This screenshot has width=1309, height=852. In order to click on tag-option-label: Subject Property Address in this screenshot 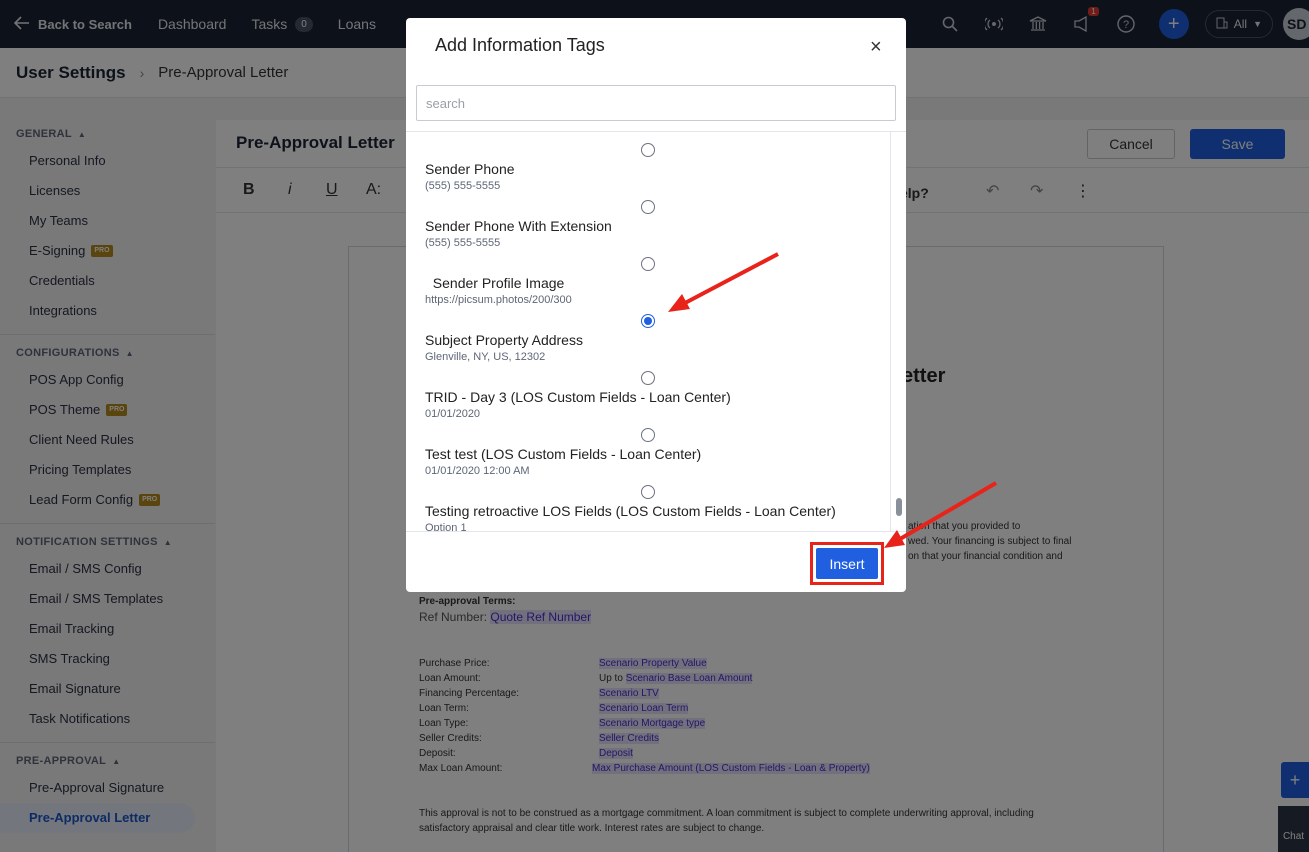, I will do `click(504, 340)`.